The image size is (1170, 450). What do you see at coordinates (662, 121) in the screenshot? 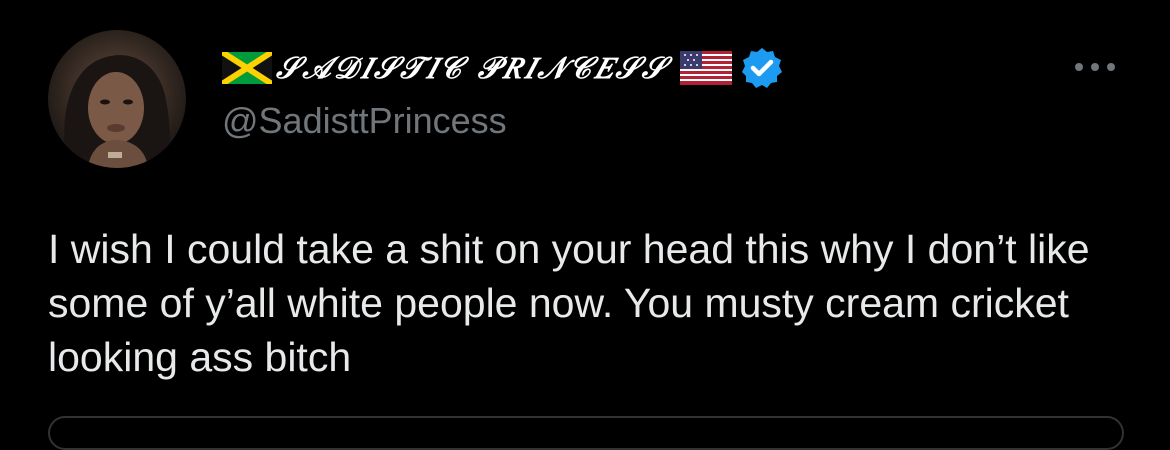
I see `user-handle: @SadisttPrincess` at bounding box center [662, 121].